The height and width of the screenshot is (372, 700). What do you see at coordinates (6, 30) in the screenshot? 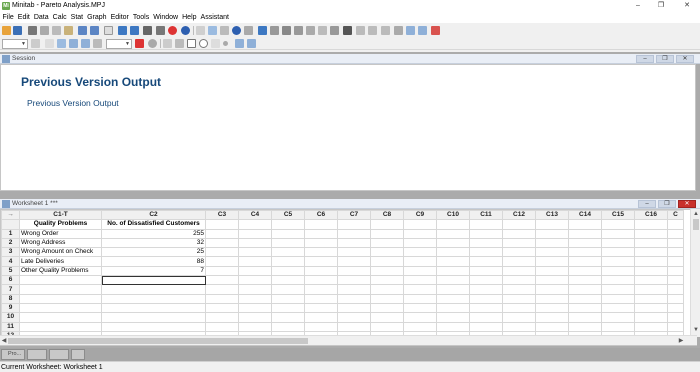
I see `open-project-icon` at bounding box center [6, 30].